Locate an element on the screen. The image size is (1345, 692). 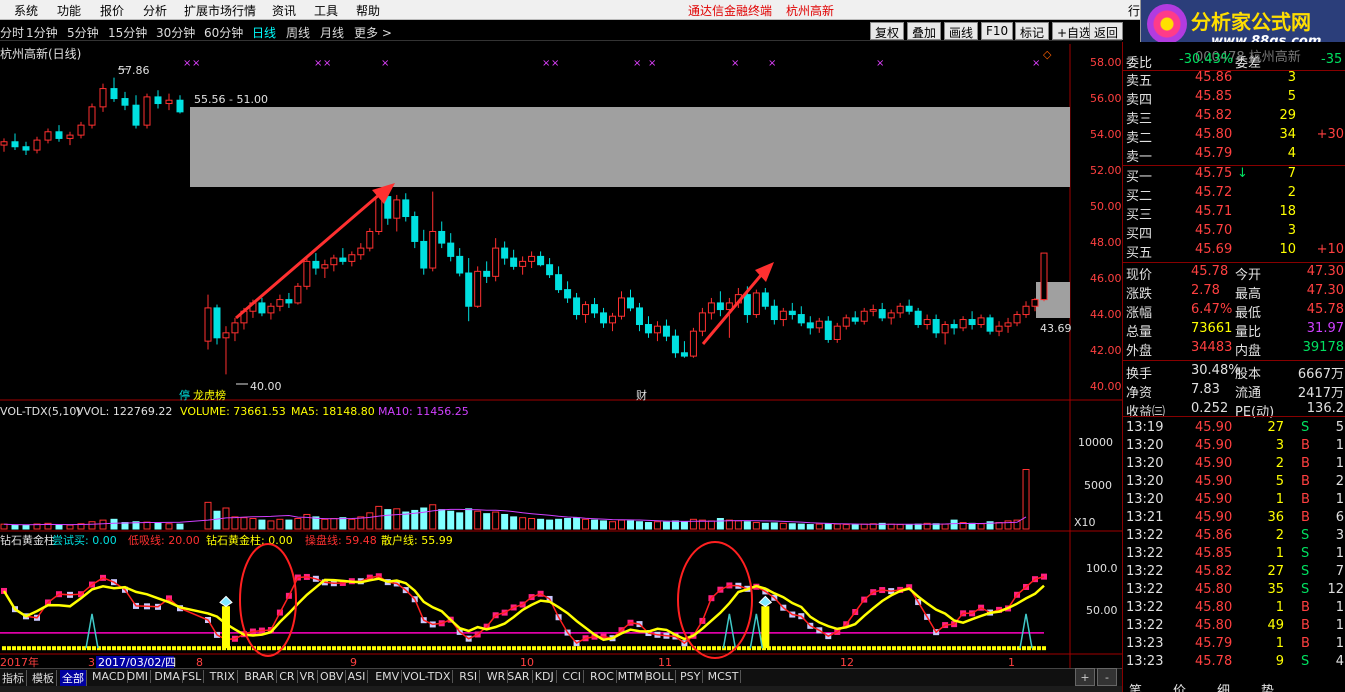
period-intraday: 分时 is located at coordinates (12, 32).